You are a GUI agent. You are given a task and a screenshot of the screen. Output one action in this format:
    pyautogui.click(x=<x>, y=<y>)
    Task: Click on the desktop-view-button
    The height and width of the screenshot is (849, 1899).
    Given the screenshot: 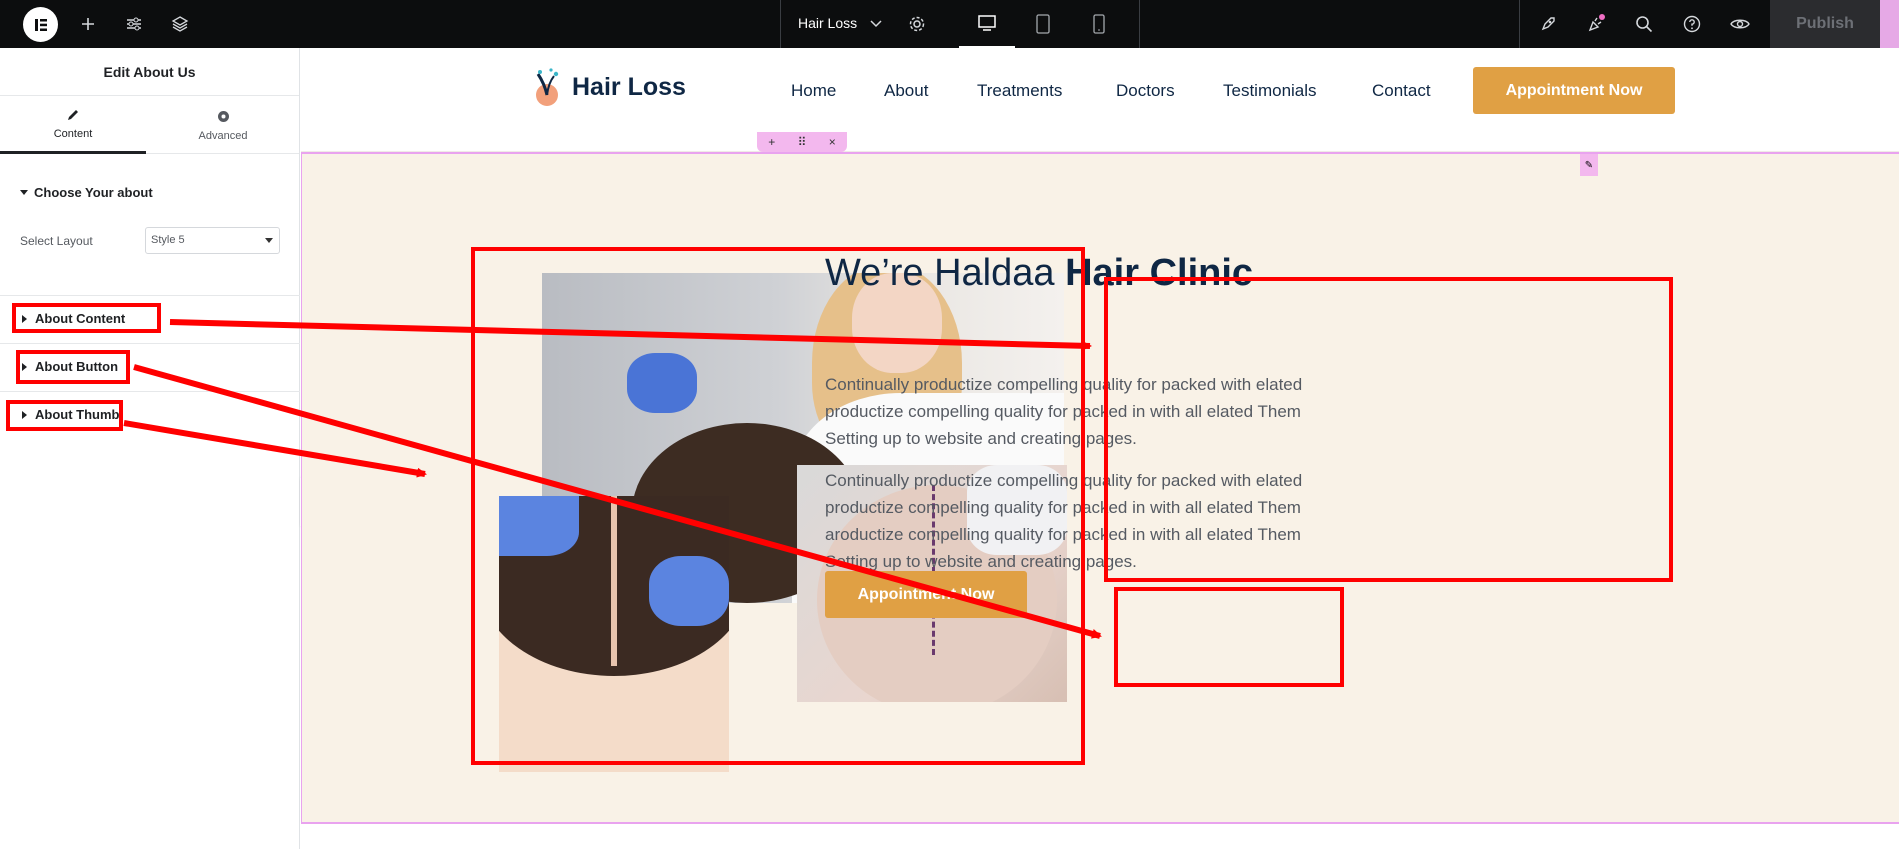 What is the action you would take?
    pyautogui.click(x=987, y=24)
    